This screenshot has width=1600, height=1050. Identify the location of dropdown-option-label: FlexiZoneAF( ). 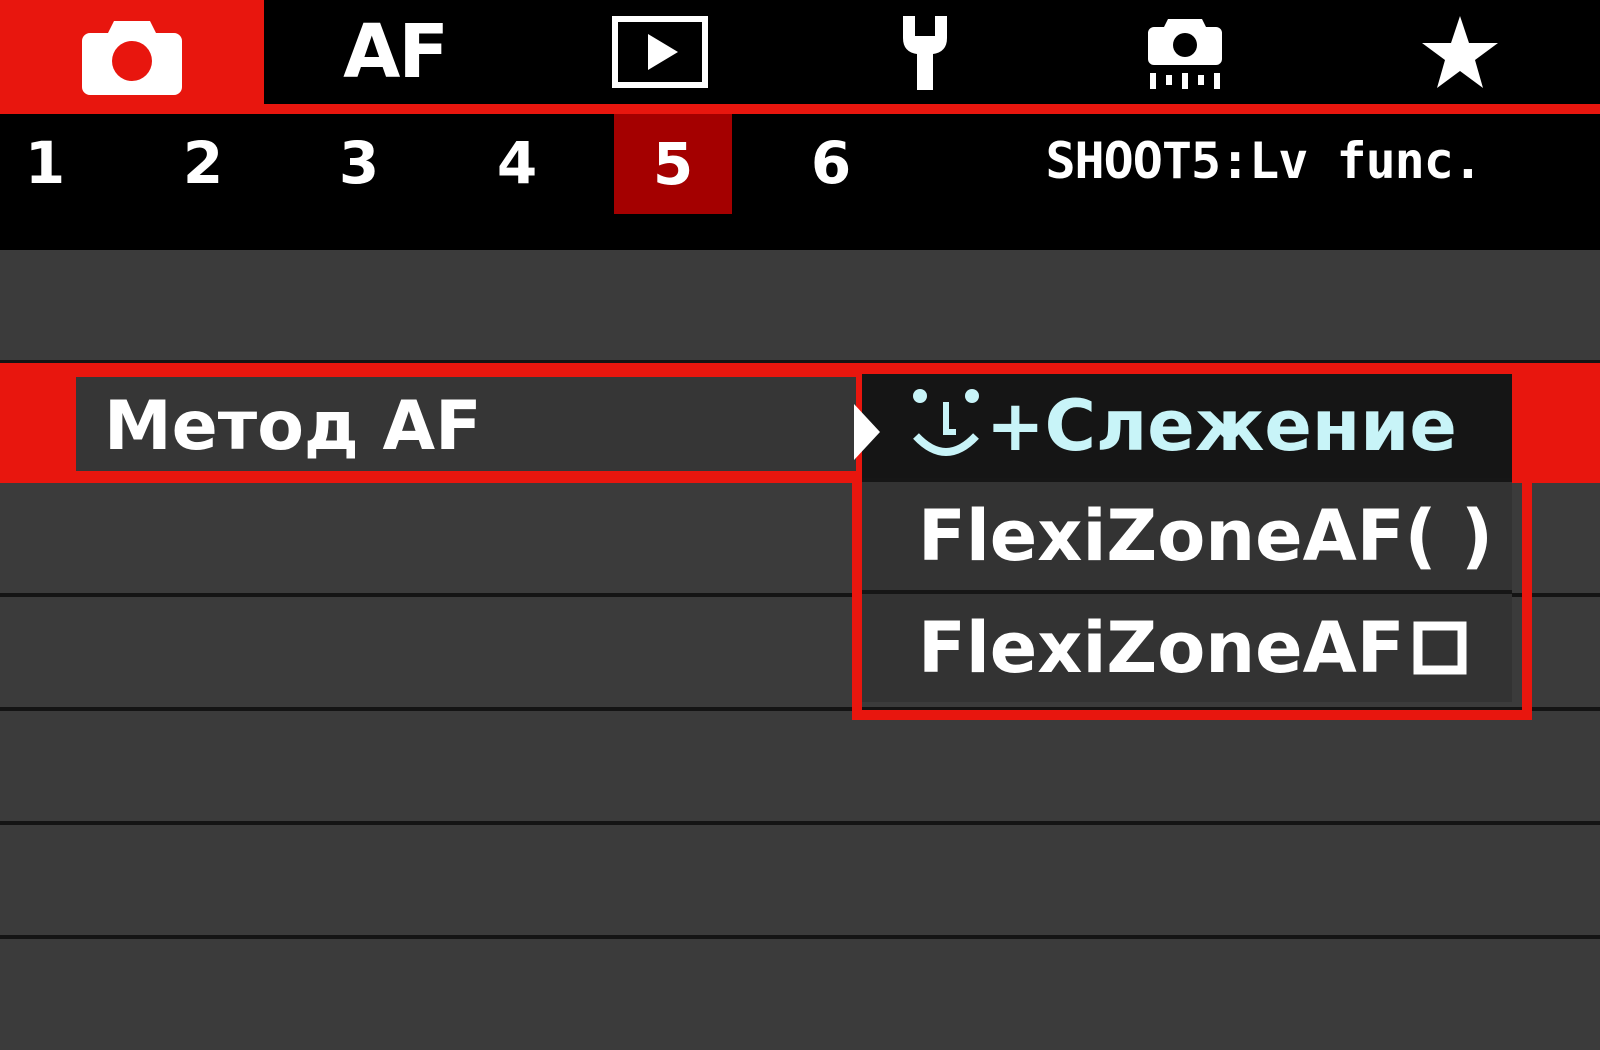
(1205, 536).